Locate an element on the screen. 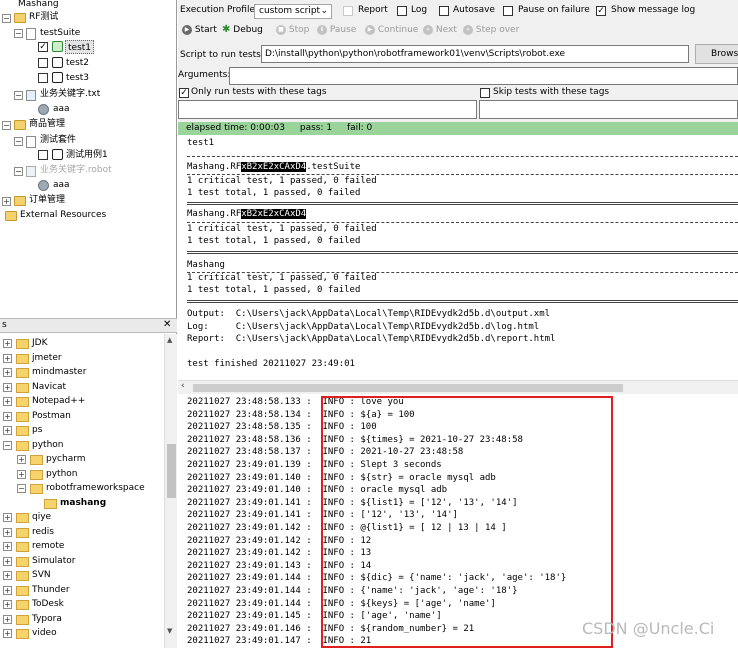 Image resolution: width=738 pixels, height=648 pixels. include-tags-input is located at coordinates (327, 109).